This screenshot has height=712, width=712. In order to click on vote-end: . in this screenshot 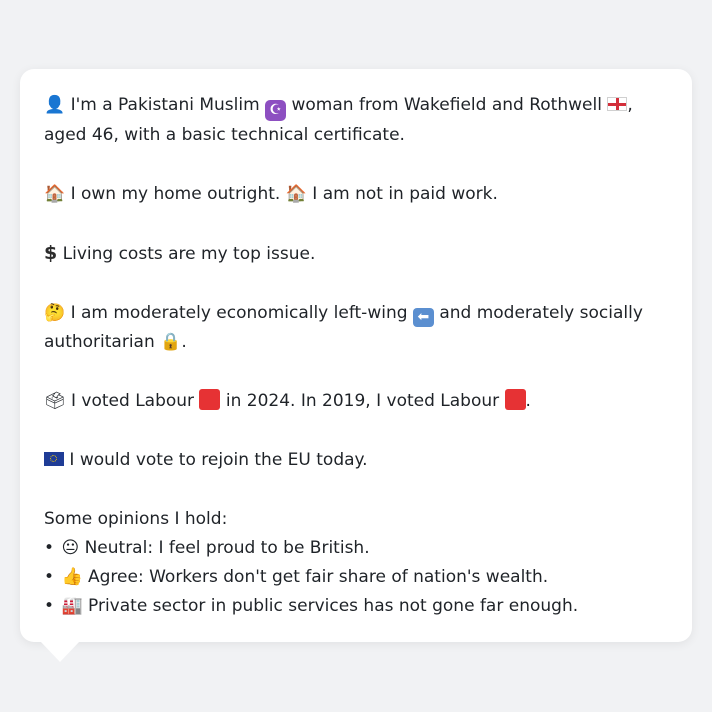, I will do `click(528, 401)`.